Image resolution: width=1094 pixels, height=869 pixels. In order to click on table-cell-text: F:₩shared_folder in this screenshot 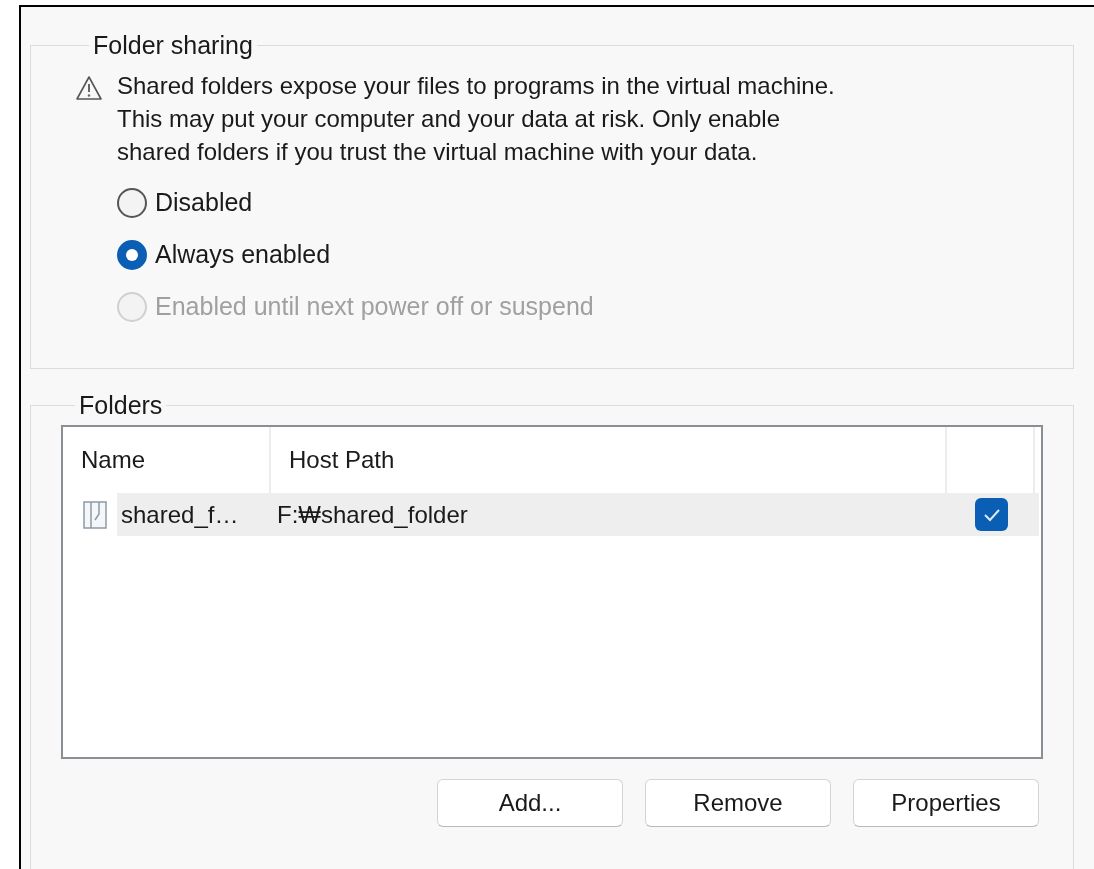, I will do `click(372, 514)`.